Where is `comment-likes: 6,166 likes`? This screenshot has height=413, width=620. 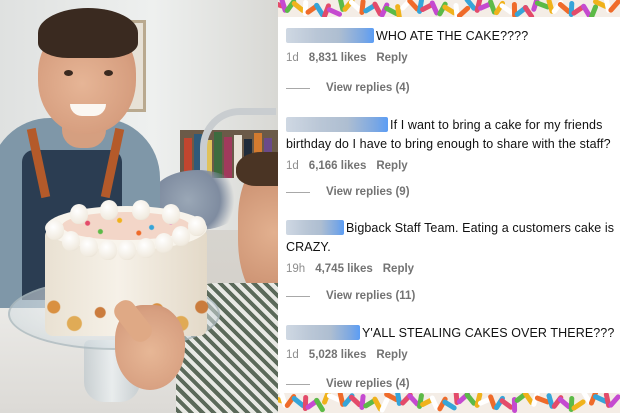 comment-likes: 6,166 likes is located at coordinates (338, 166).